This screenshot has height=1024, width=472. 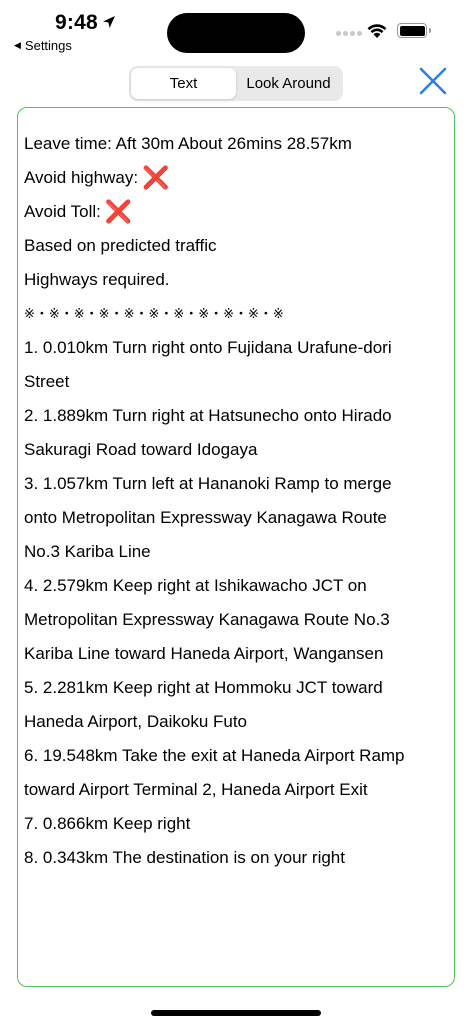 What do you see at coordinates (236, 33) in the screenshot?
I see `dynamic-island` at bounding box center [236, 33].